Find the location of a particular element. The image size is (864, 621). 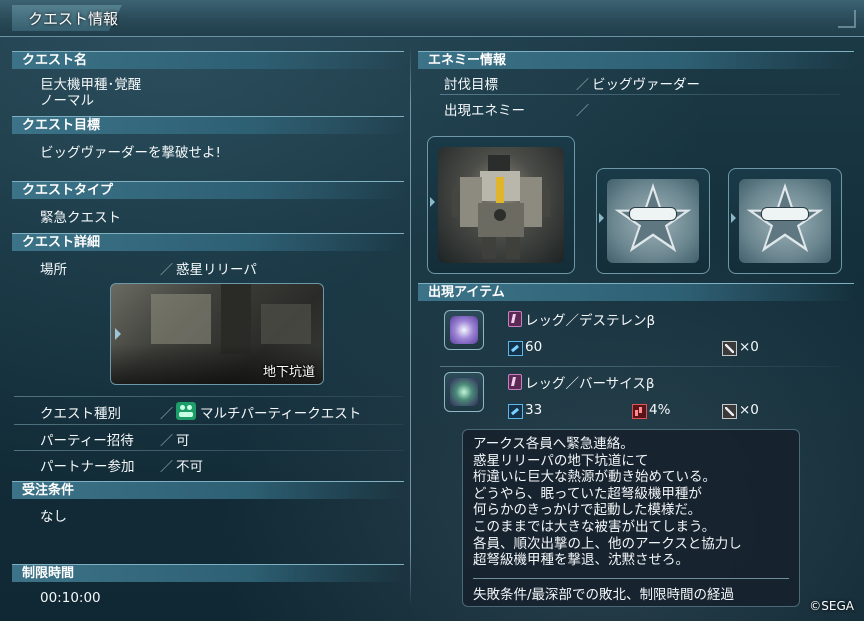

location-label: 場所 is located at coordinates (53, 270).